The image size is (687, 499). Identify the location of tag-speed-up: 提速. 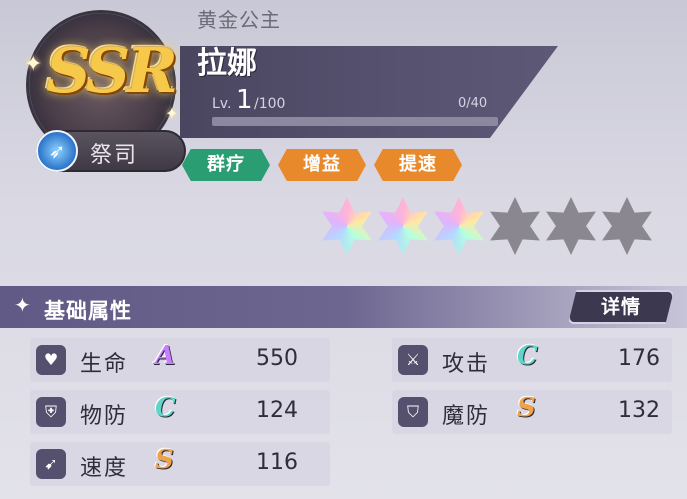
(418, 165).